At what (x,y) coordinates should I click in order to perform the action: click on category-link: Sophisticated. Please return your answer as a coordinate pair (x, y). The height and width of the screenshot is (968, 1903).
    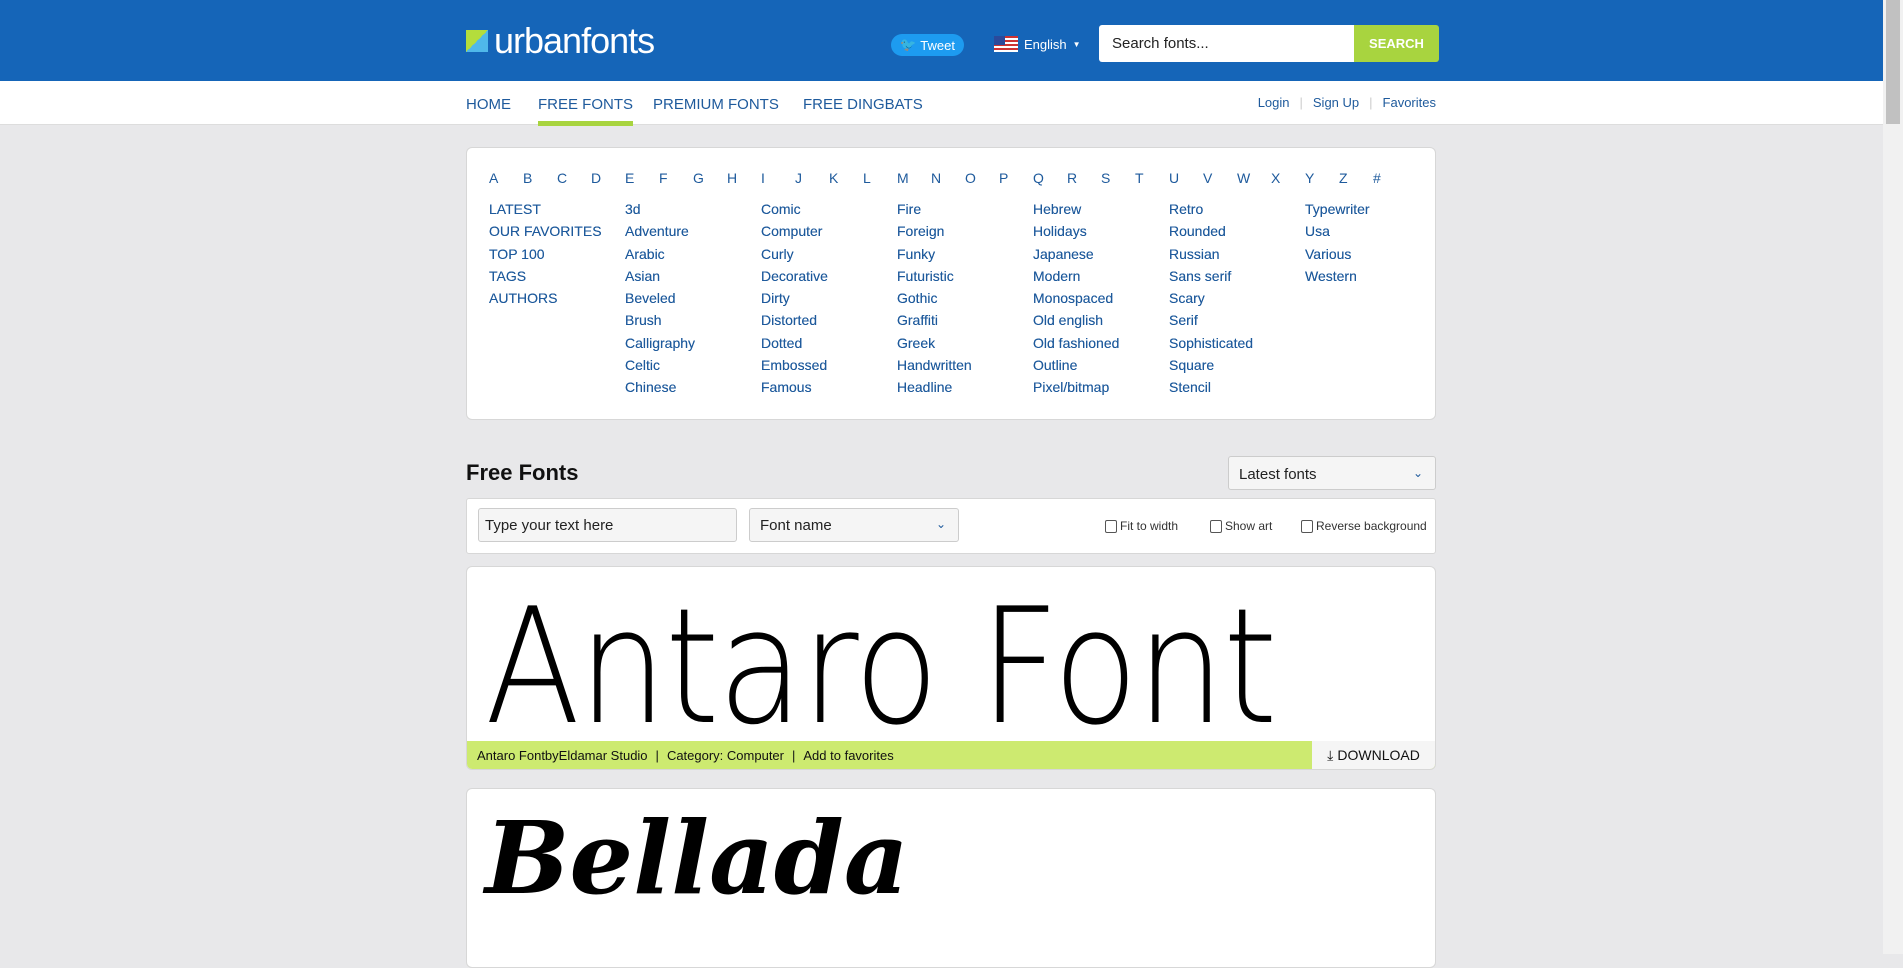
    Looking at the image, I should click on (1211, 346).